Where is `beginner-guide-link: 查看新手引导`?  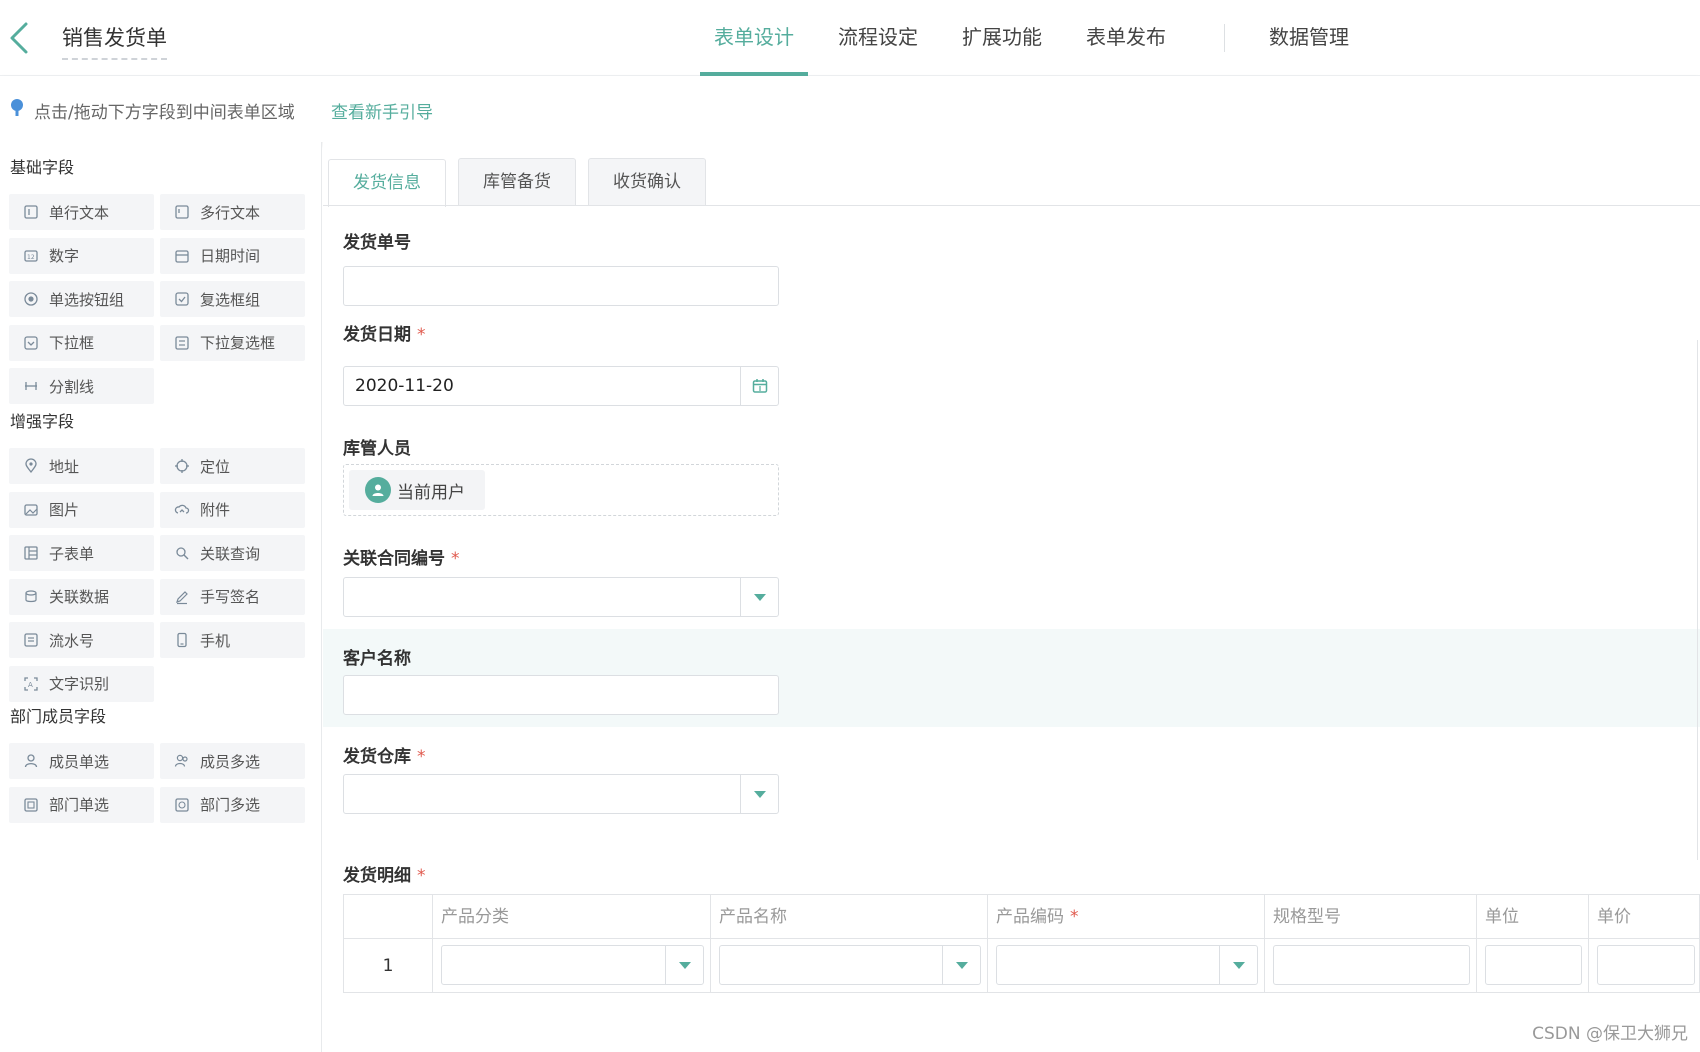
beginner-guide-link: 查看新手引导 is located at coordinates (382, 110).